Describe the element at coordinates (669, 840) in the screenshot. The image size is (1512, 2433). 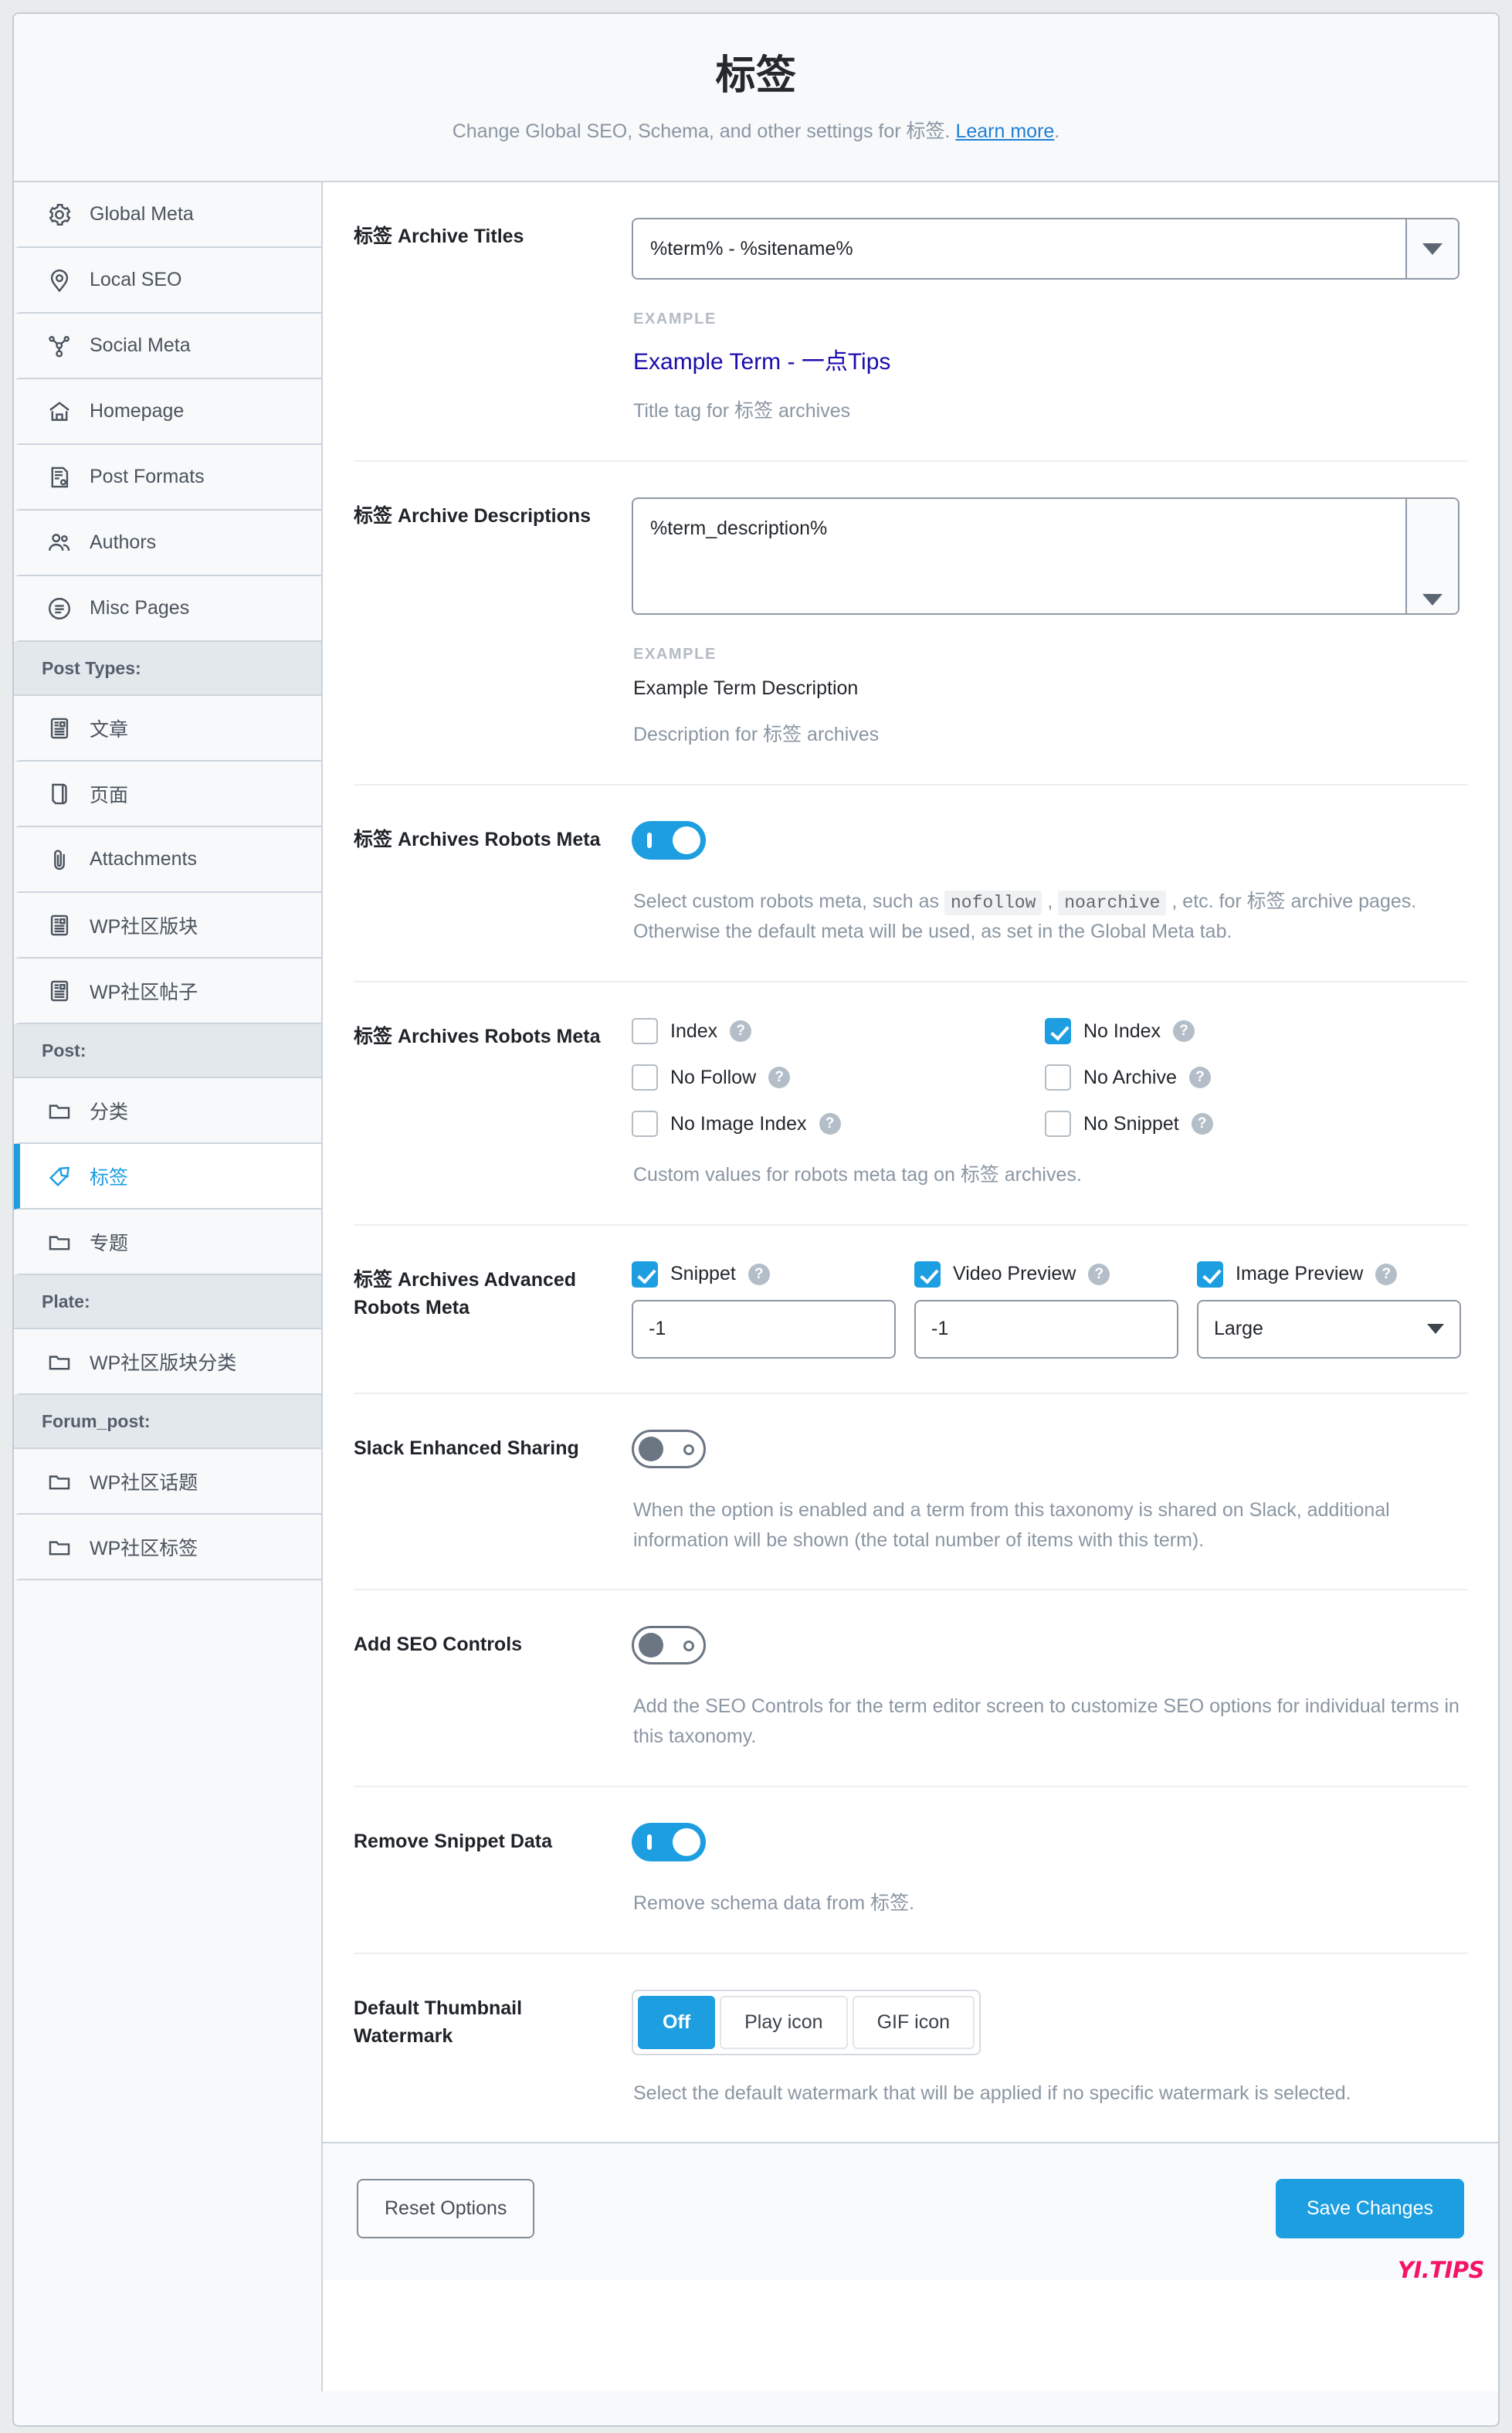
I see `robots-meta-toggle` at that location.